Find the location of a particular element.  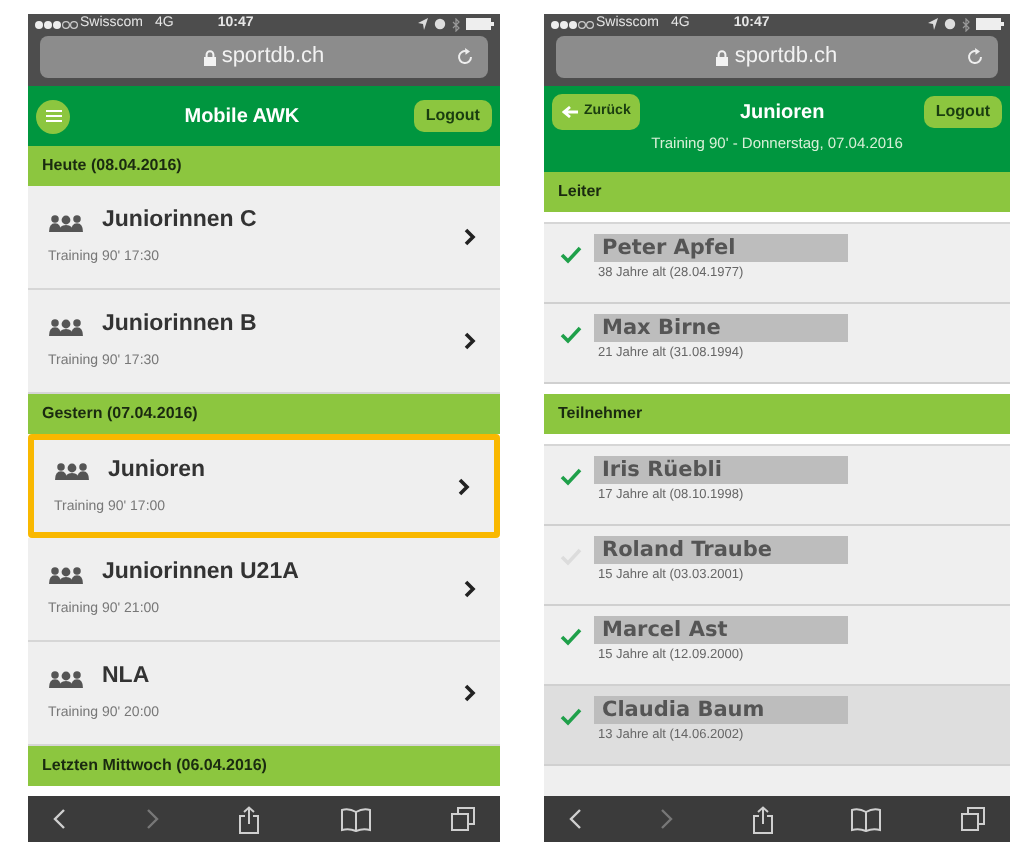

team-name: NLA is located at coordinates (126, 677).